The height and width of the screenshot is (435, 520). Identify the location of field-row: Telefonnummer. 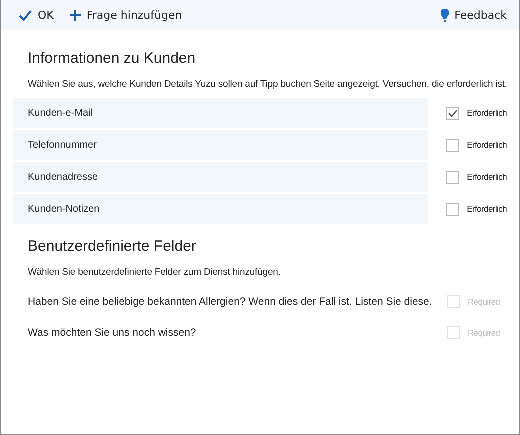
(220, 145).